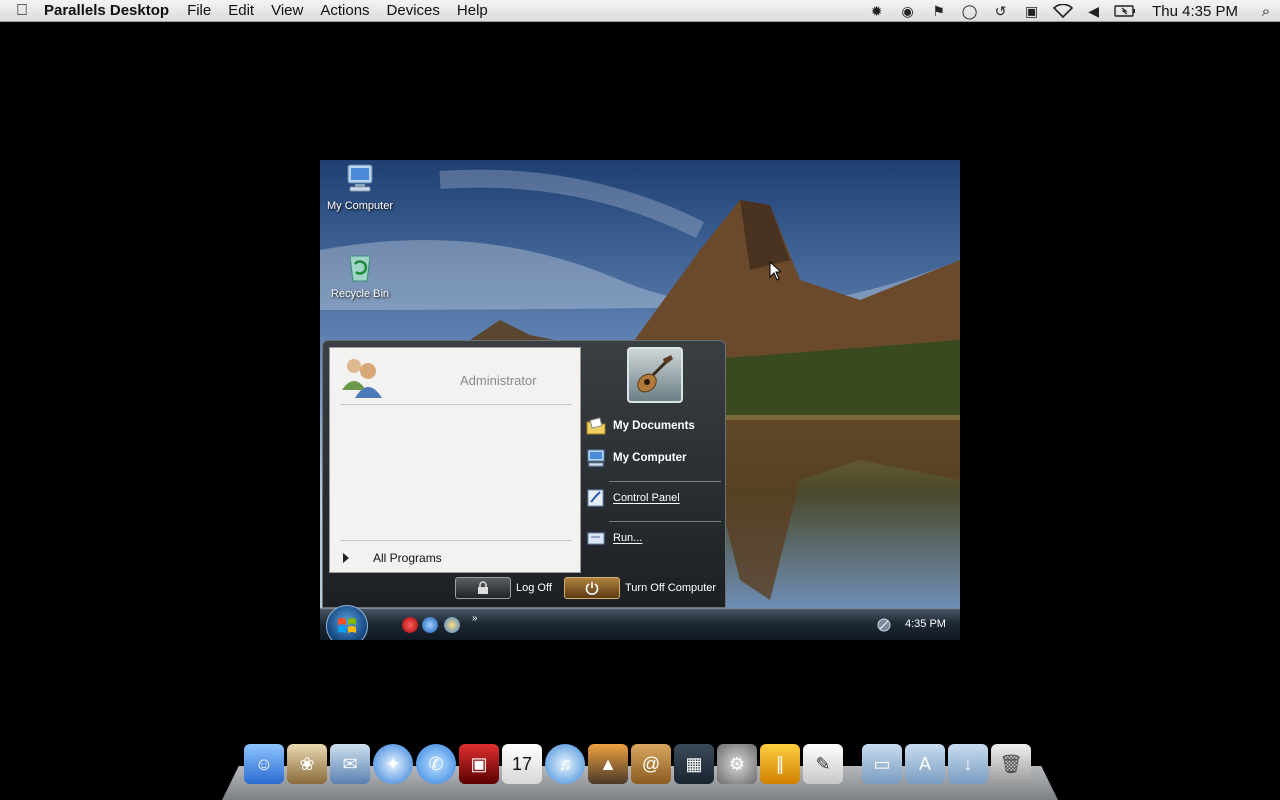  I want to click on menubar-status-area: ✹ ◉ ⚑ ◯ ↺ ▣ ◀ Thu 4:35 PM ⌕, so click(1070, 11).